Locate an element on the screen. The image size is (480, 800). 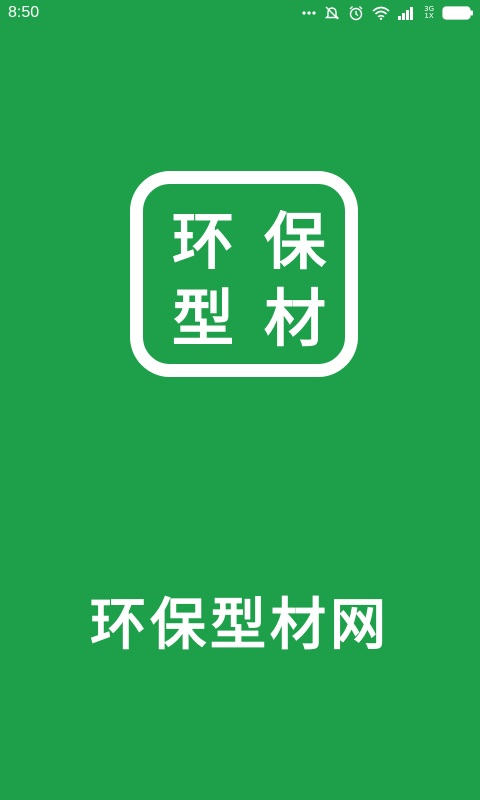
wifi-icon is located at coordinates (381, 13).